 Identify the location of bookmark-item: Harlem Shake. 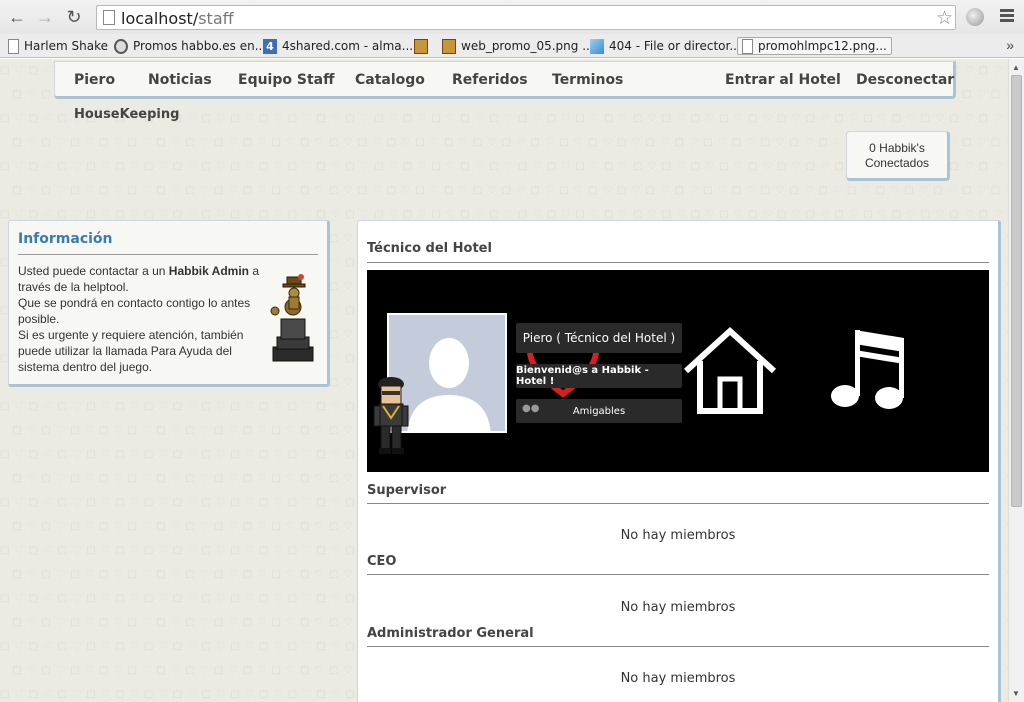
(58, 46).